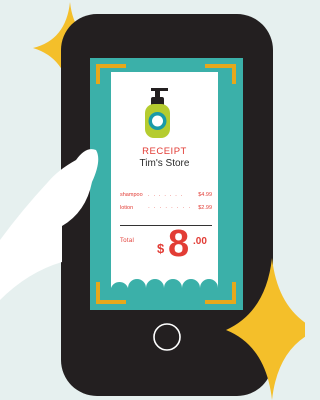 The height and width of the screenshot is (400, 320). I want to click on item-name: lotion, so click(127, 208).